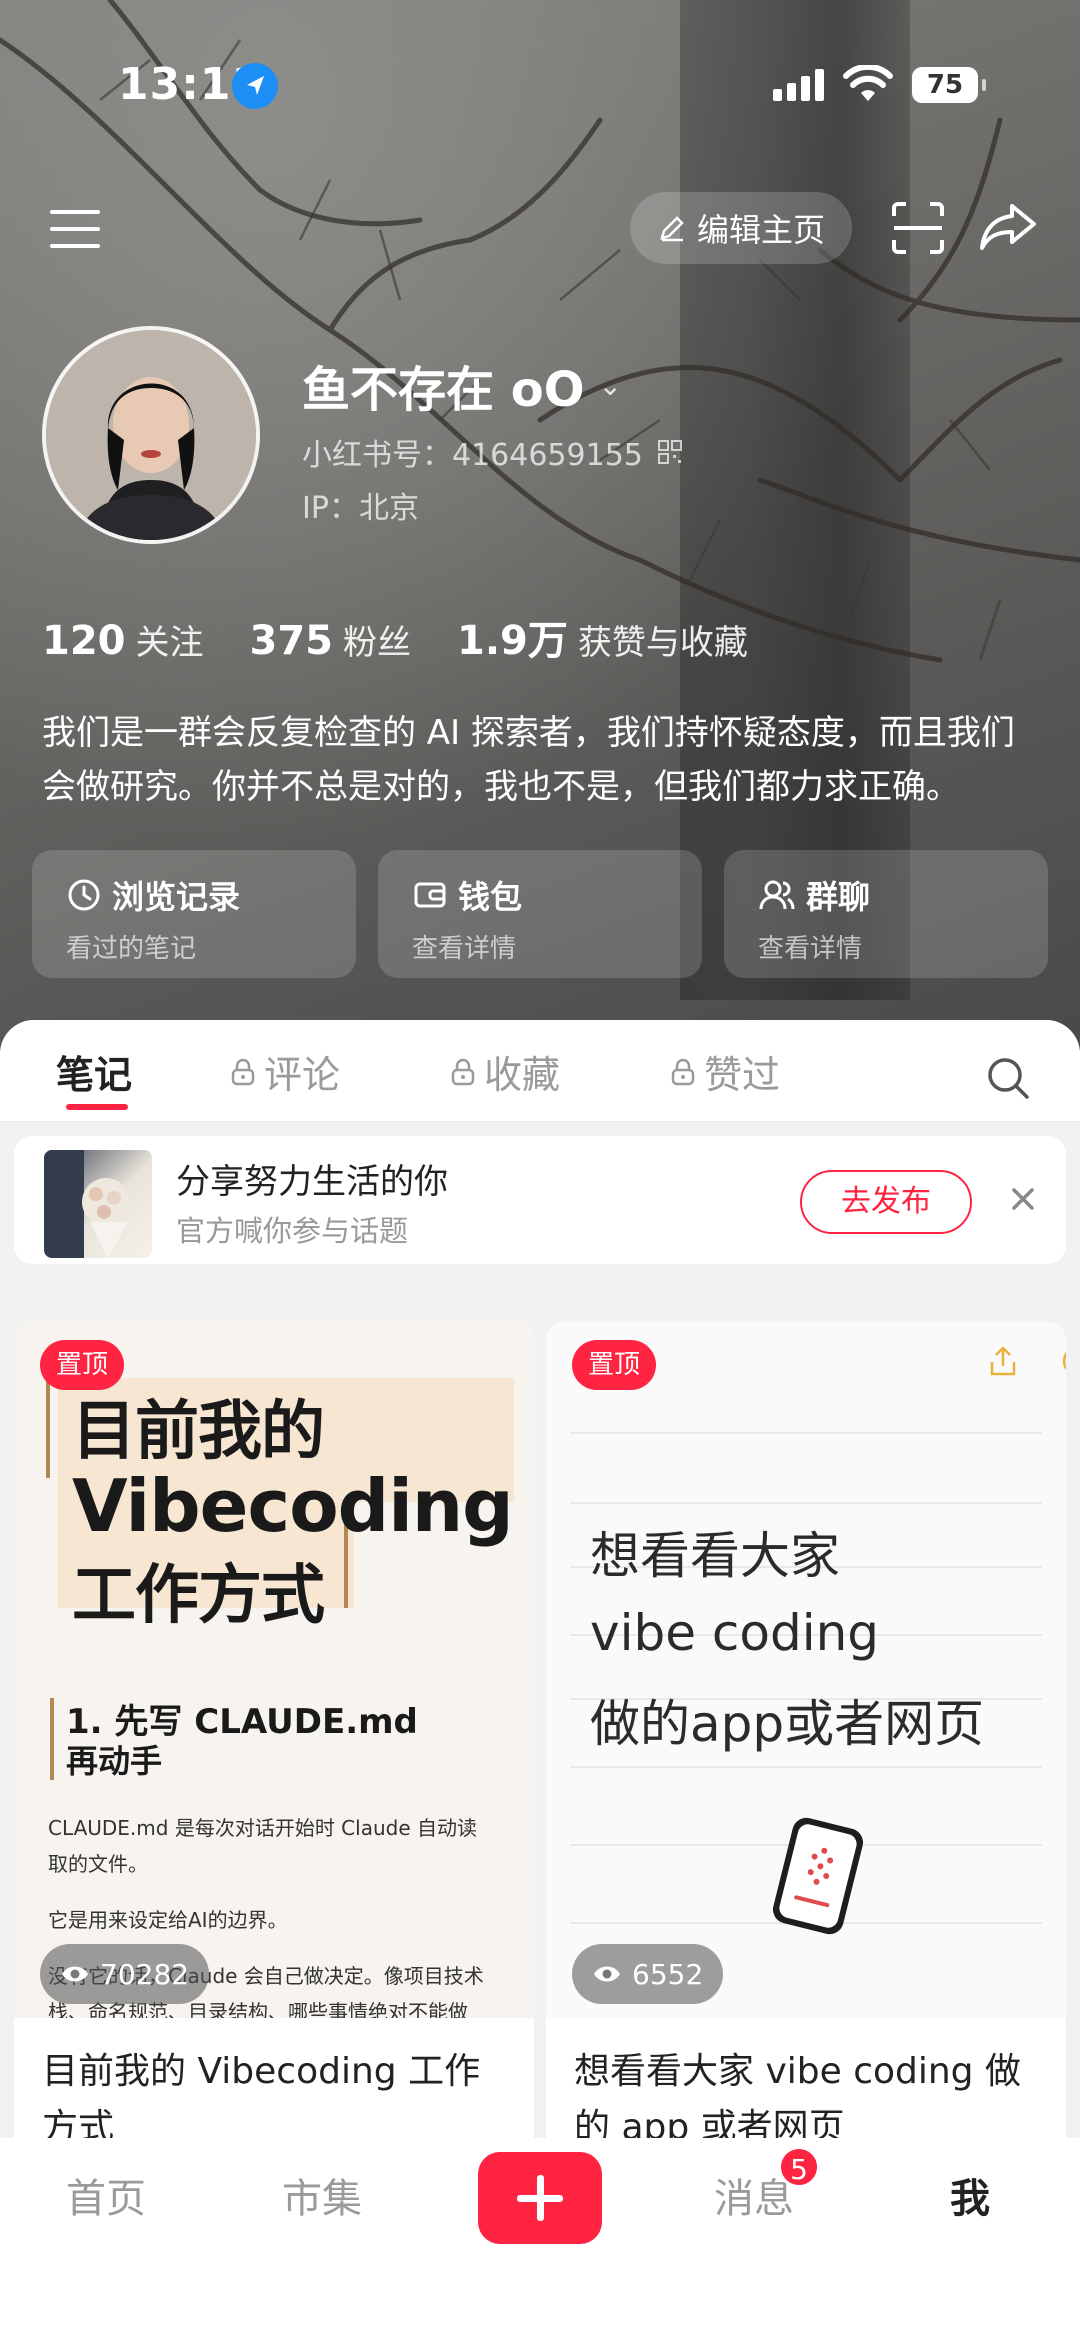  I want to click on battery-indicator: 75, so click(949, 85).